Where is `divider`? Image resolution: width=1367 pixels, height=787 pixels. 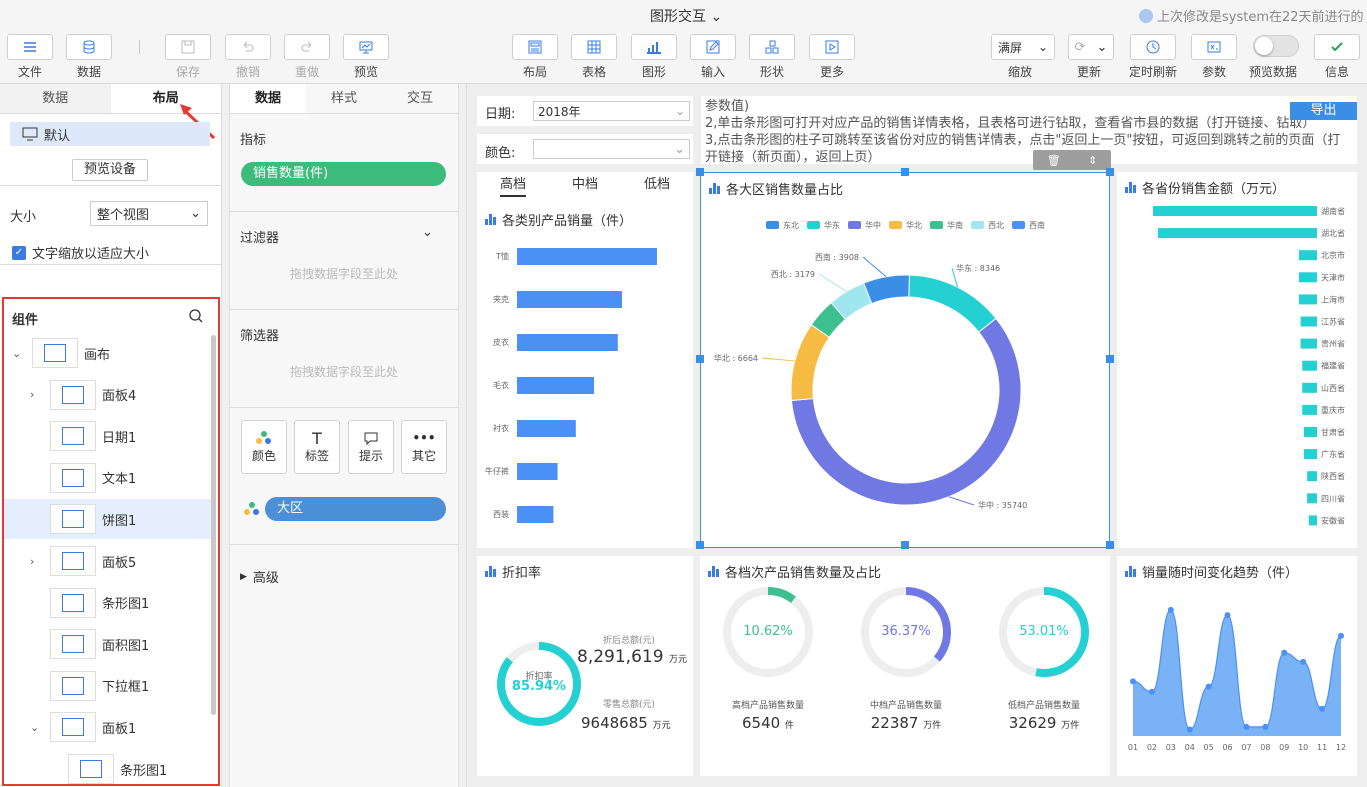 divider is located at coordinates (344, 211).